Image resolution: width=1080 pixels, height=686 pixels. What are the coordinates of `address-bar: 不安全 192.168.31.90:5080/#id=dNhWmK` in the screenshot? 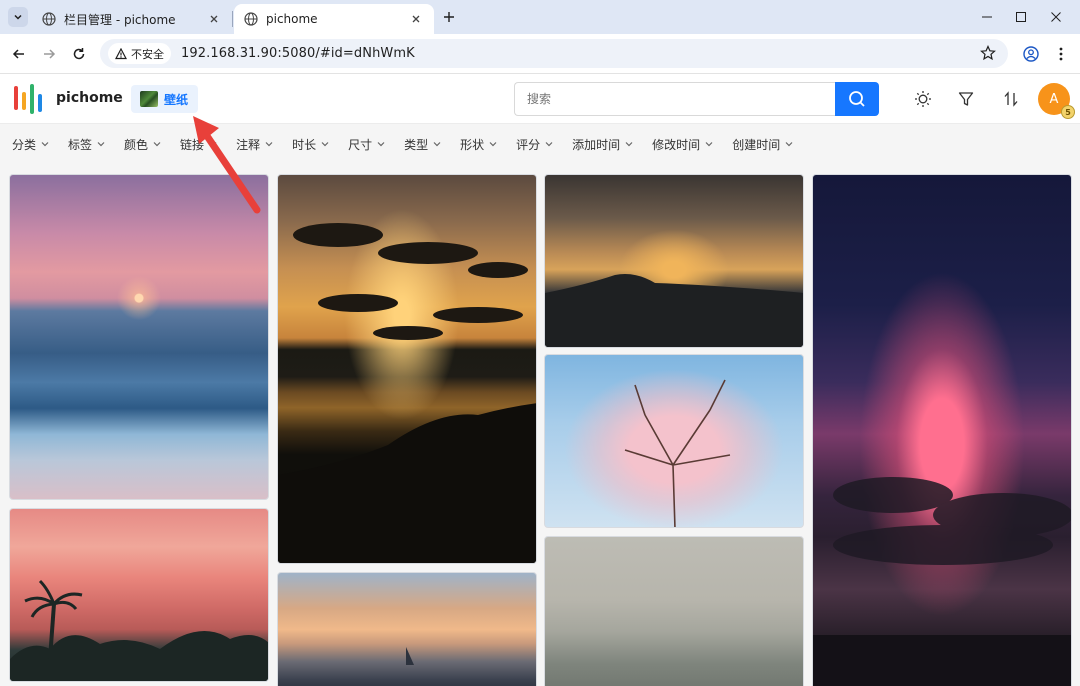 It's located at (554, 53).